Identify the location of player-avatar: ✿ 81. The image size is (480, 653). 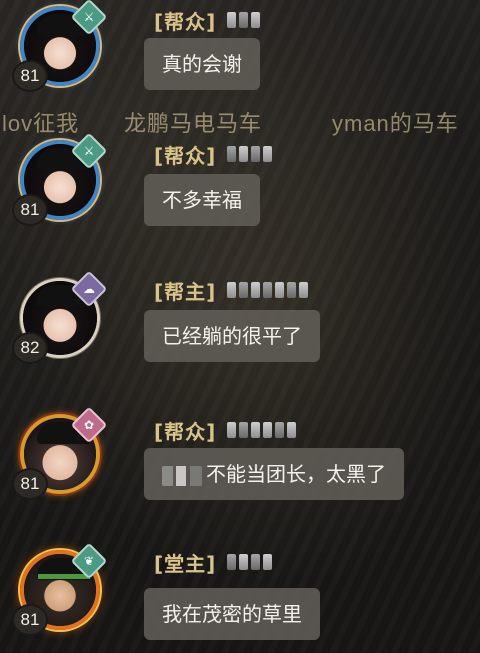
(64, 458).